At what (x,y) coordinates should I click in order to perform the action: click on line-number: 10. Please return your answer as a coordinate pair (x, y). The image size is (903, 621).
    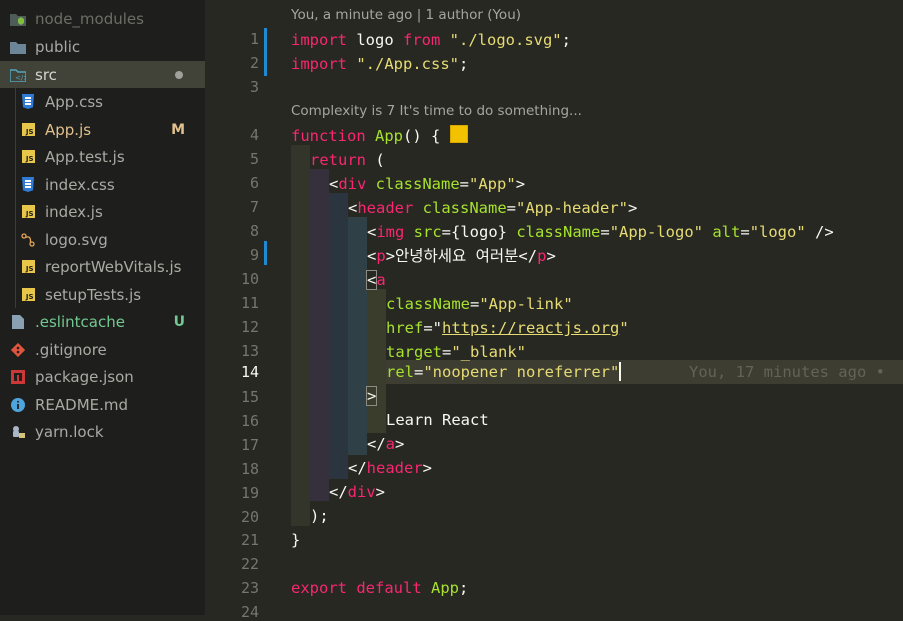
    Looking at the image, I should click on (249, 279).